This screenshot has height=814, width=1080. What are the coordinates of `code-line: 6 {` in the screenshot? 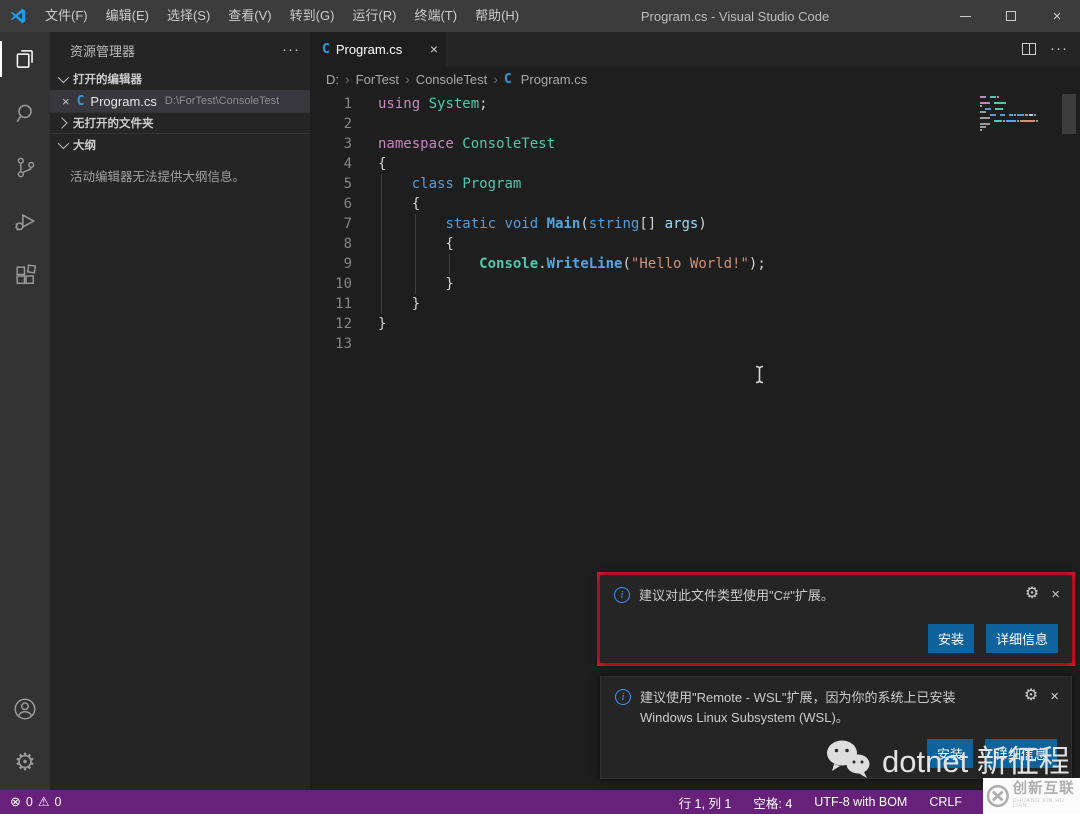 It's located at (695, 204).